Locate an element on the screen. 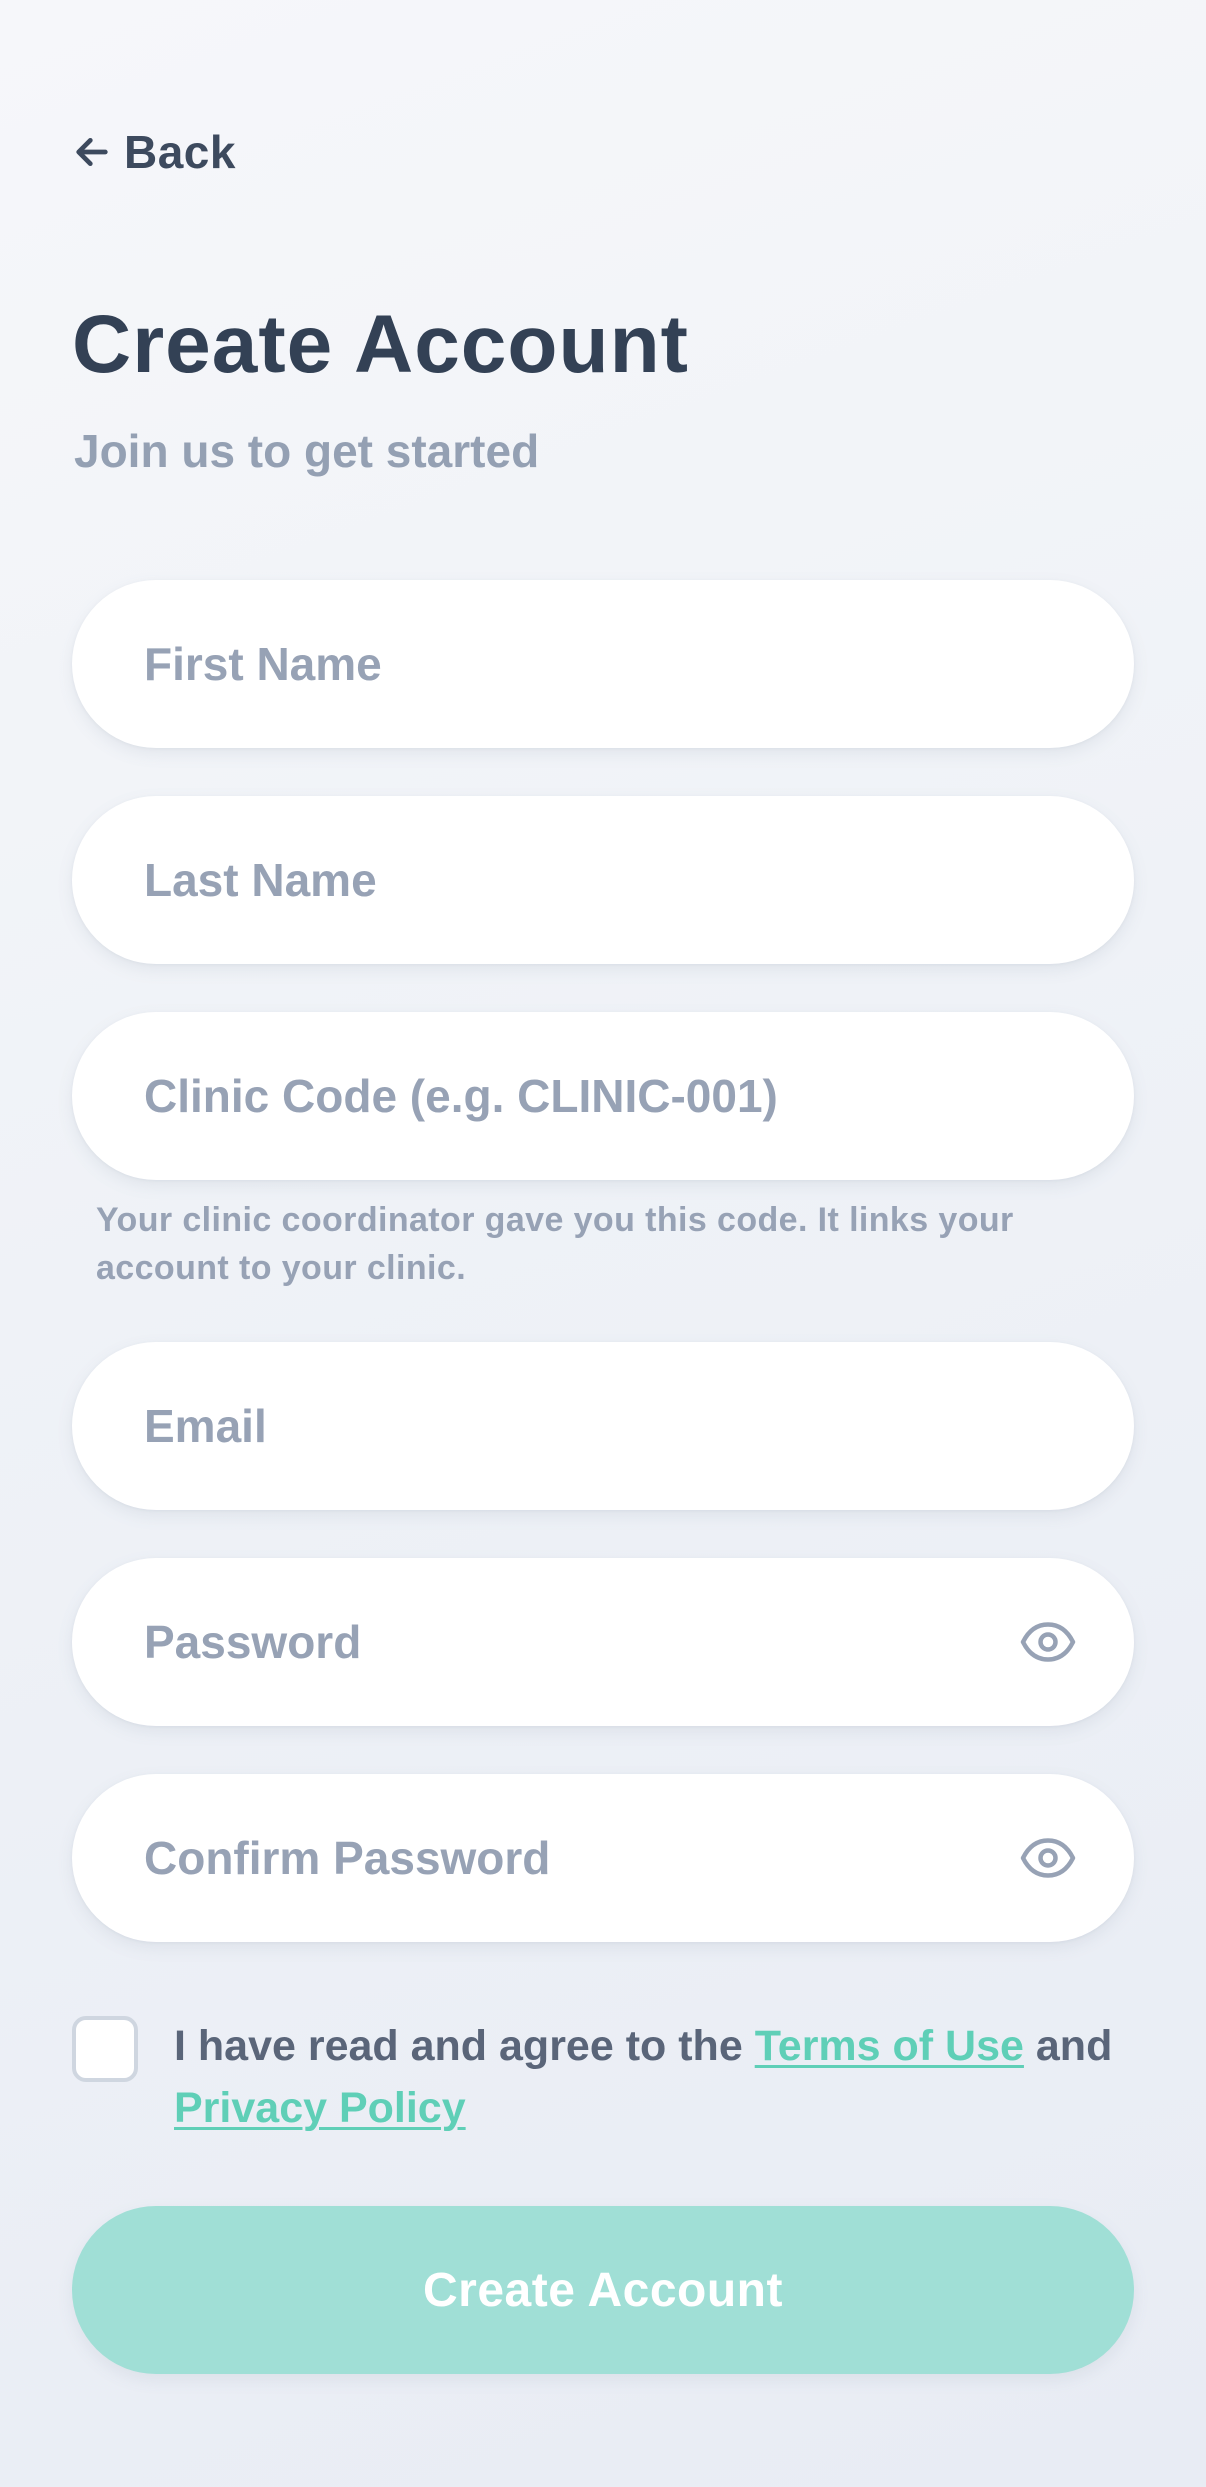  confirm-password-input is located at coordinates (603, 1858).